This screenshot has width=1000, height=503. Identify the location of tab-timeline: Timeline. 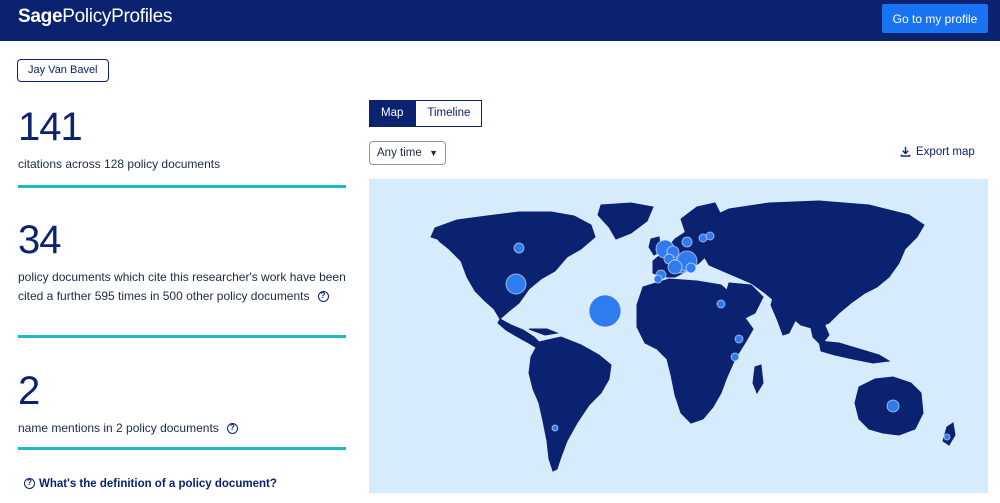
(449, 113).